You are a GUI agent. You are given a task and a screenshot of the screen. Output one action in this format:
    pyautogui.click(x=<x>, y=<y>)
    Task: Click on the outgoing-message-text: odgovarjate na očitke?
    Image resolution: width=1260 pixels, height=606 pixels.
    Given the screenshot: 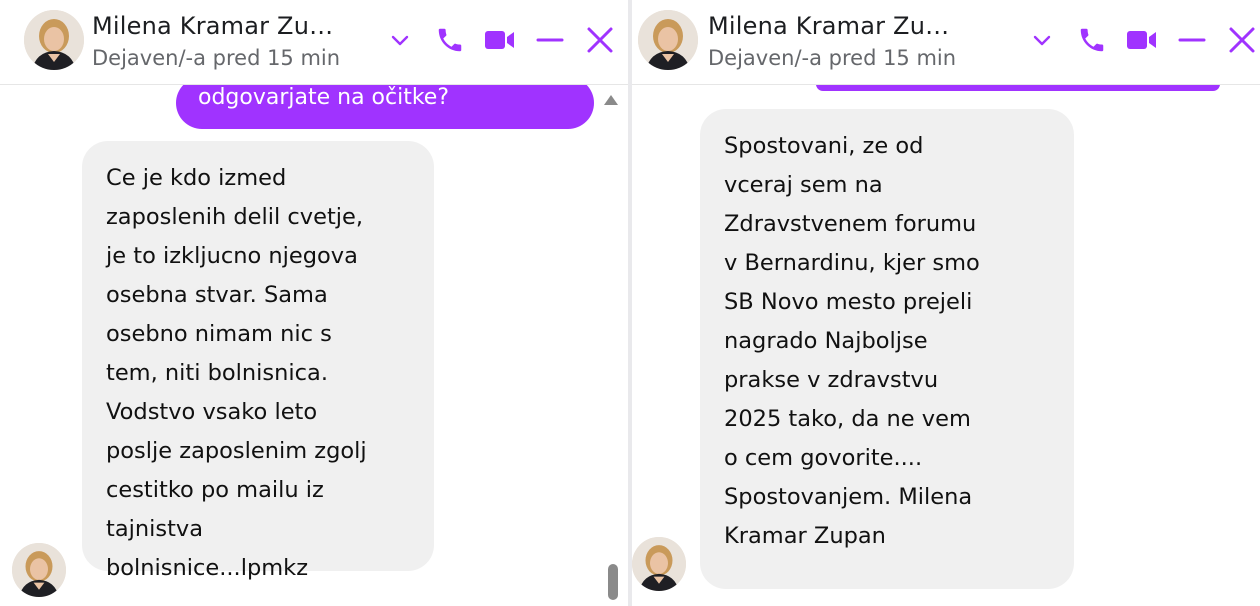 What is the action you would take?
    pyautogui.click(x=324, y=97)
    